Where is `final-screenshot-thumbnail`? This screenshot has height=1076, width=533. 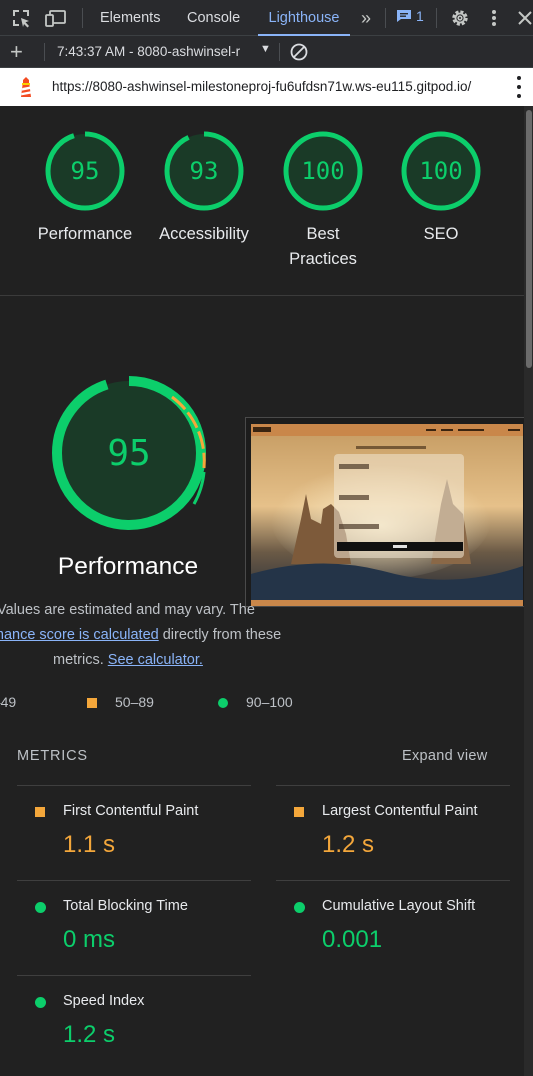
final-screenshot-thumbnail is located at coordinates (385, 512).